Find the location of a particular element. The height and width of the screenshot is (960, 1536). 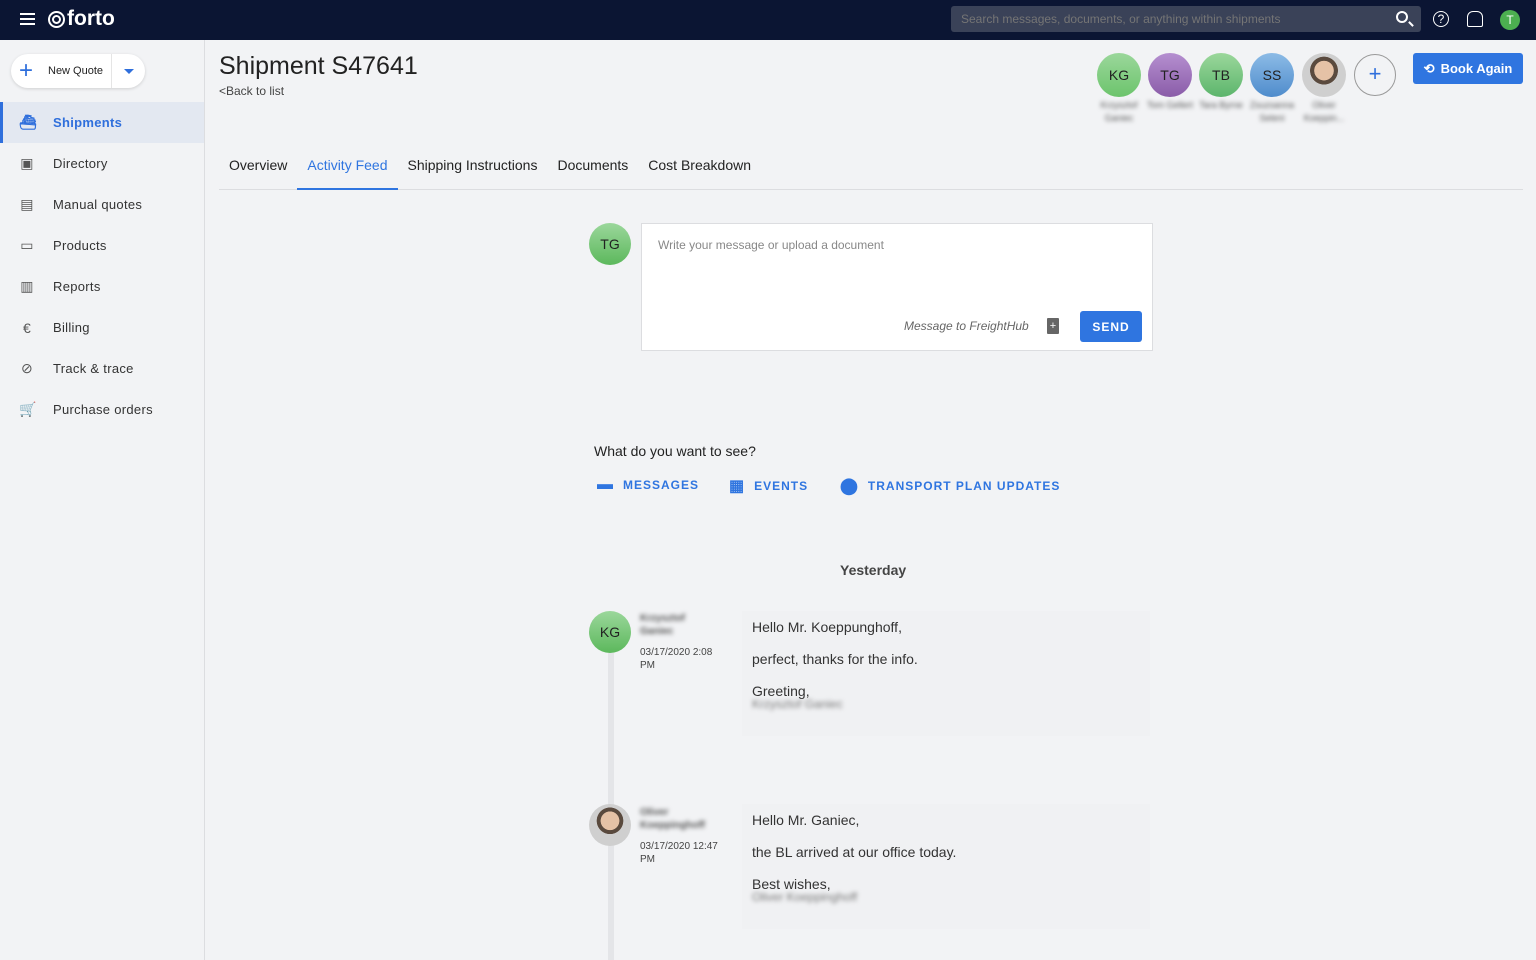

chat-icon: ▬ is located at coordinates (605, 484).